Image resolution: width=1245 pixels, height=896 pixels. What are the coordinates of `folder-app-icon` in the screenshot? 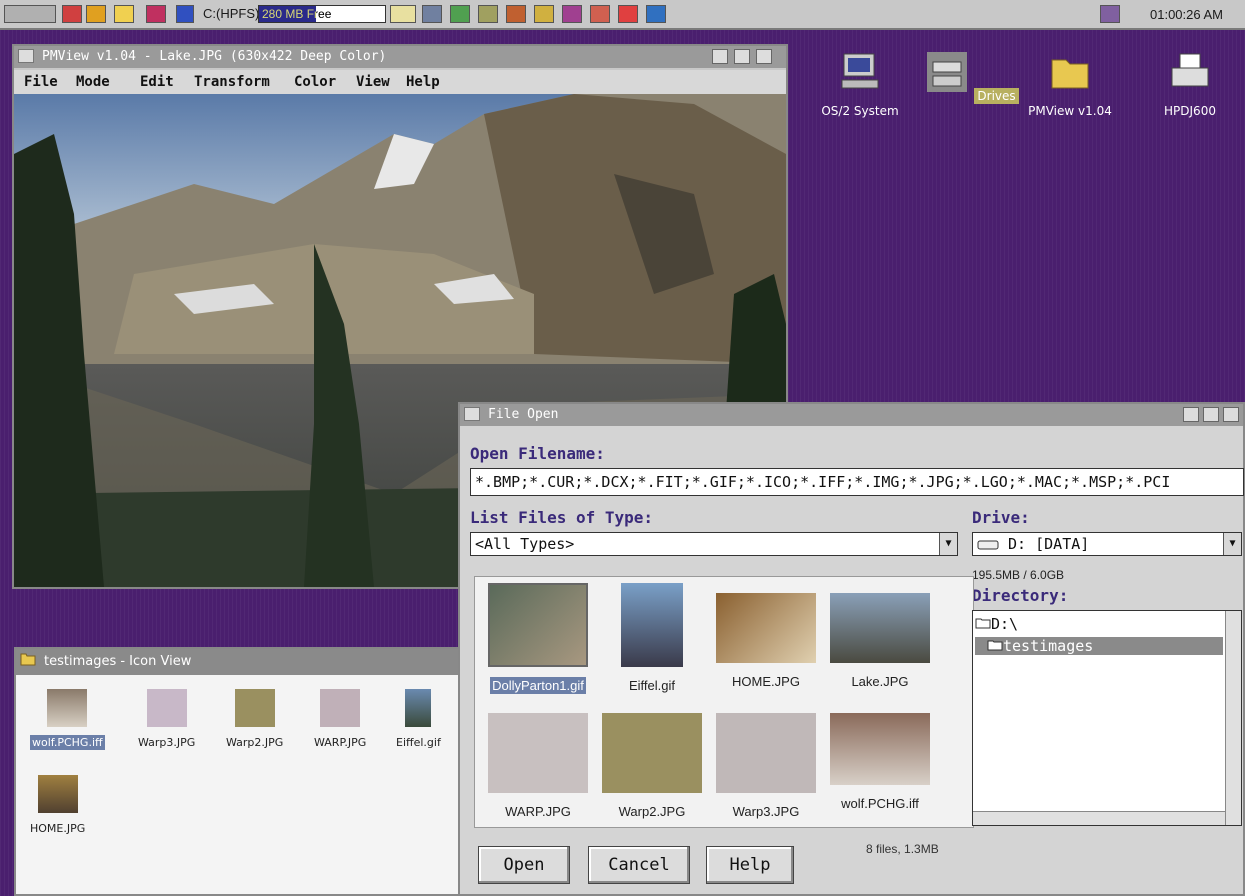 It's located at (544, 14).